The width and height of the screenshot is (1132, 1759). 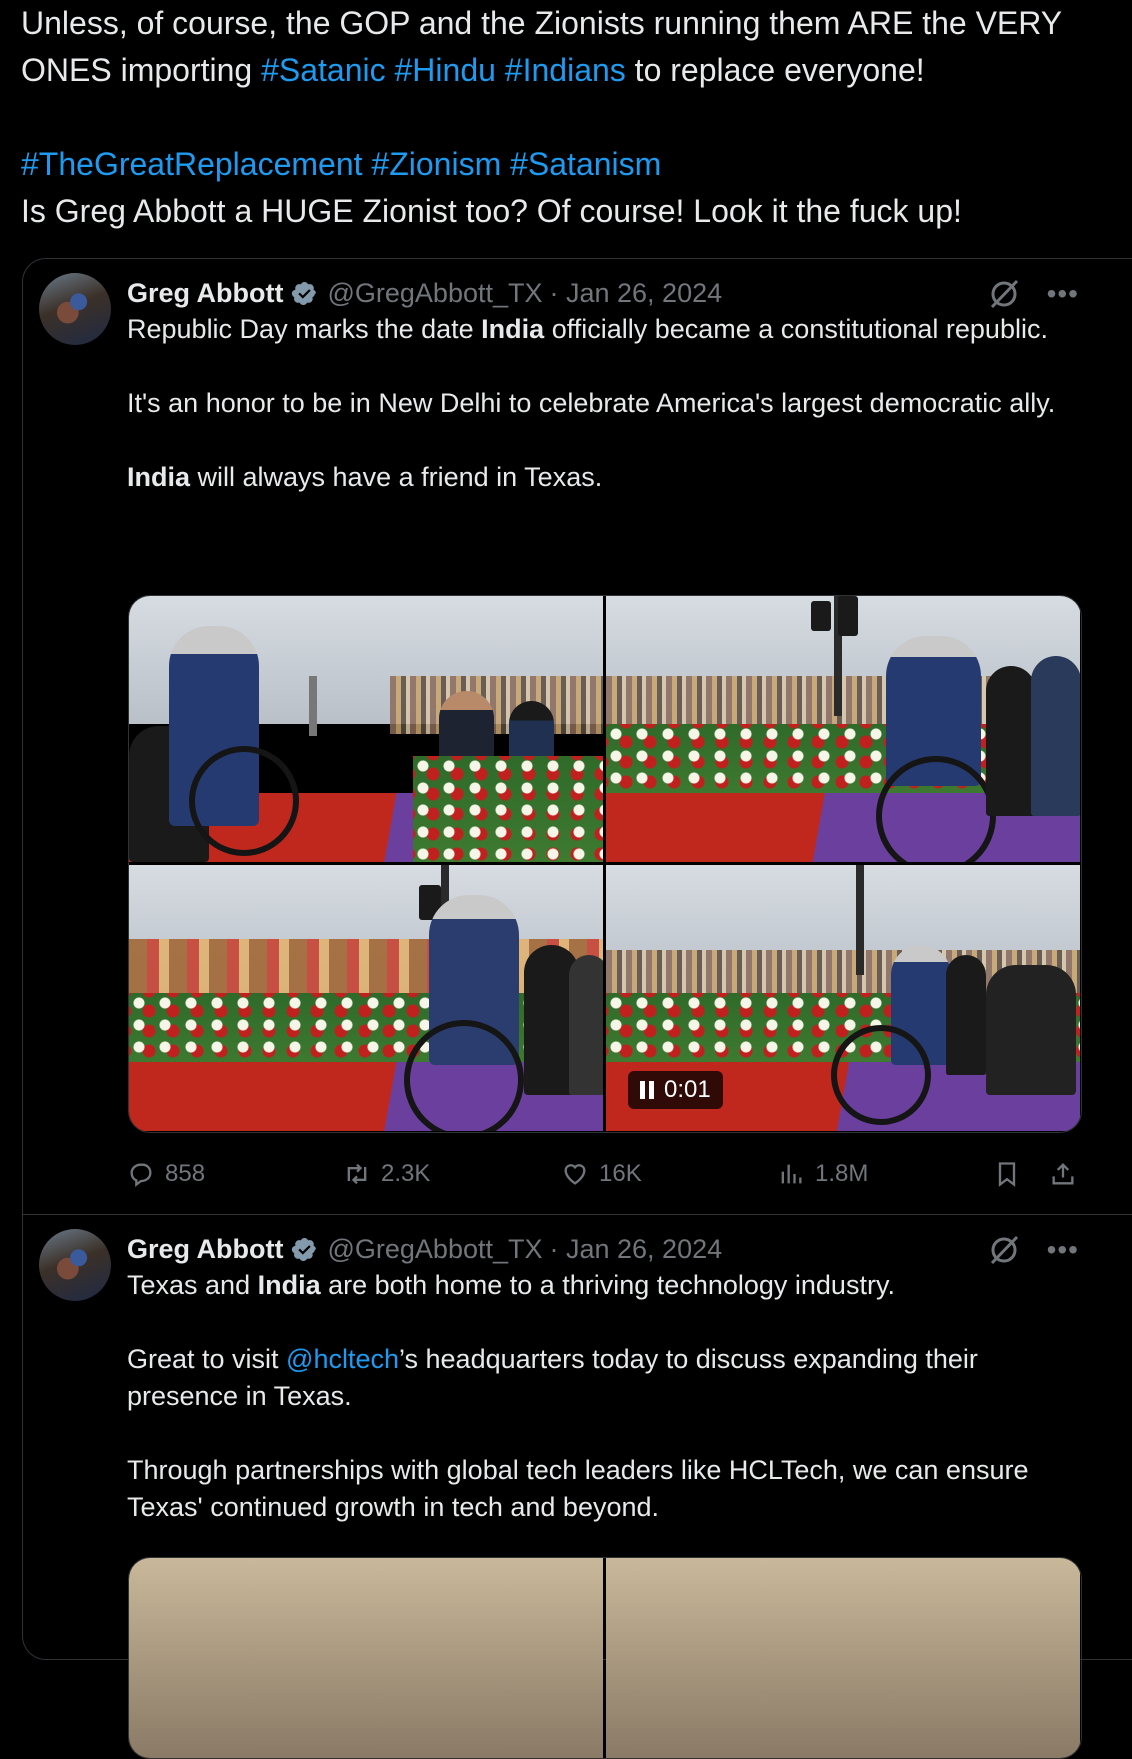 What do you see at coordinates (185, 1173) in the screenshot?
I see `reply-count: 858` at bounding box center [185, 1173].